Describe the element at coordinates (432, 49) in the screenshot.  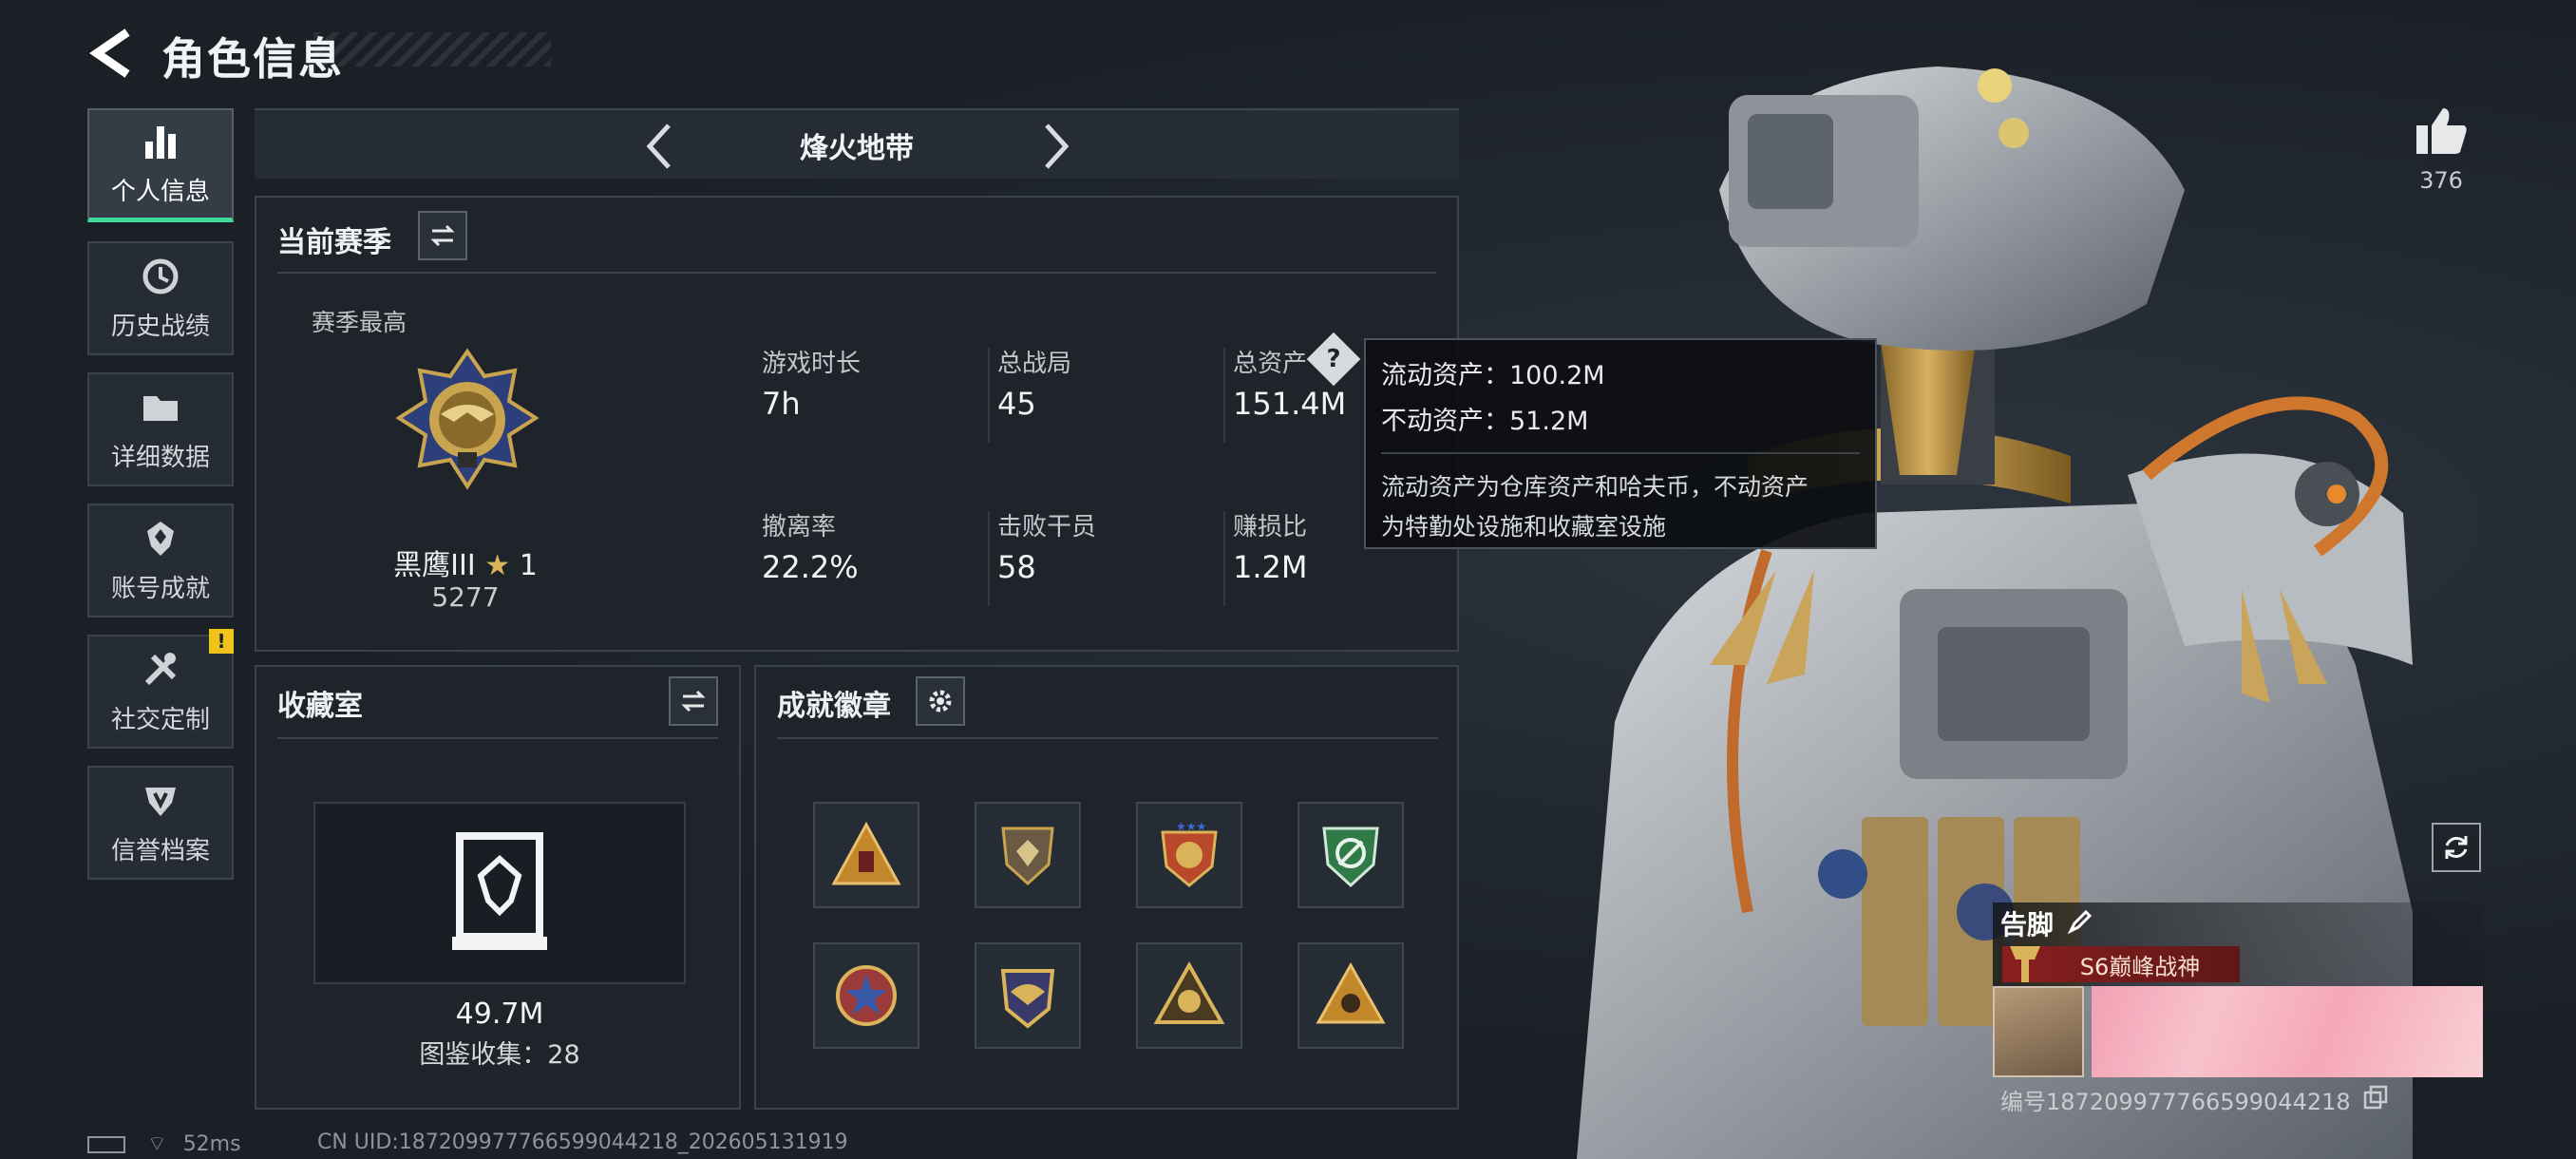
I see `title-decoration` at that location.